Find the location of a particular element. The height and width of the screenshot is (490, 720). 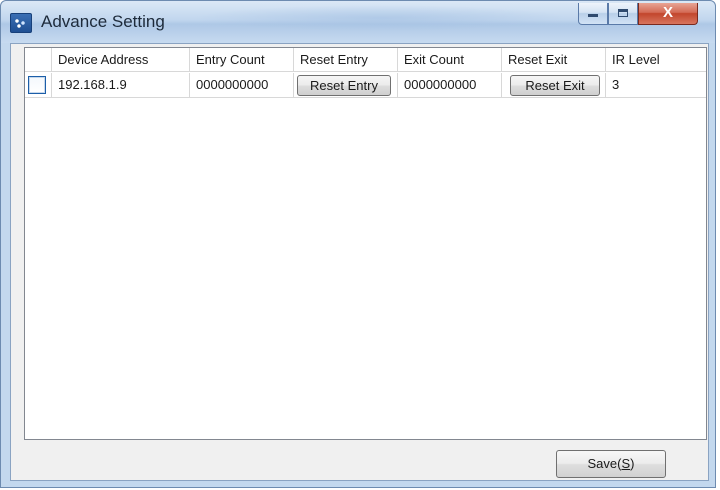

close-icon: X is located at coordinates (667, 12).